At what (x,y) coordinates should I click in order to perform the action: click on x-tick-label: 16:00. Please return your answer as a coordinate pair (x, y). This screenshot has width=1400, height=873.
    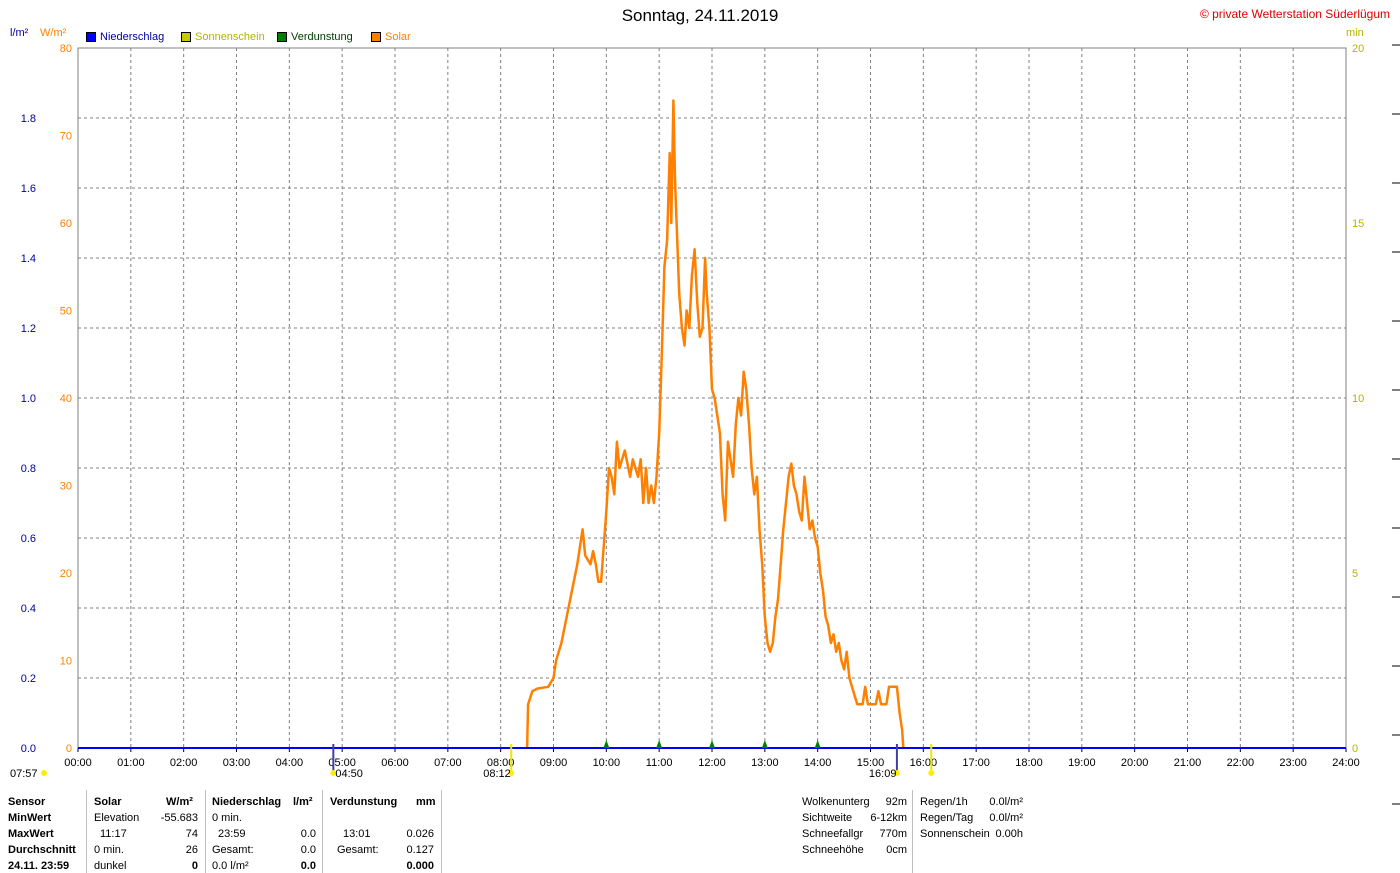
    Looking at the image, I should click on (924, 763).